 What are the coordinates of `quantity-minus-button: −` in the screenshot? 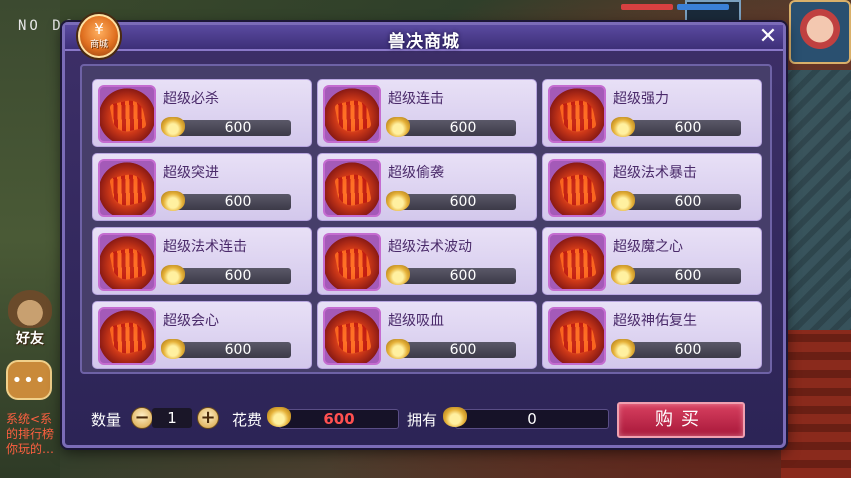 It's located at (142, 418).